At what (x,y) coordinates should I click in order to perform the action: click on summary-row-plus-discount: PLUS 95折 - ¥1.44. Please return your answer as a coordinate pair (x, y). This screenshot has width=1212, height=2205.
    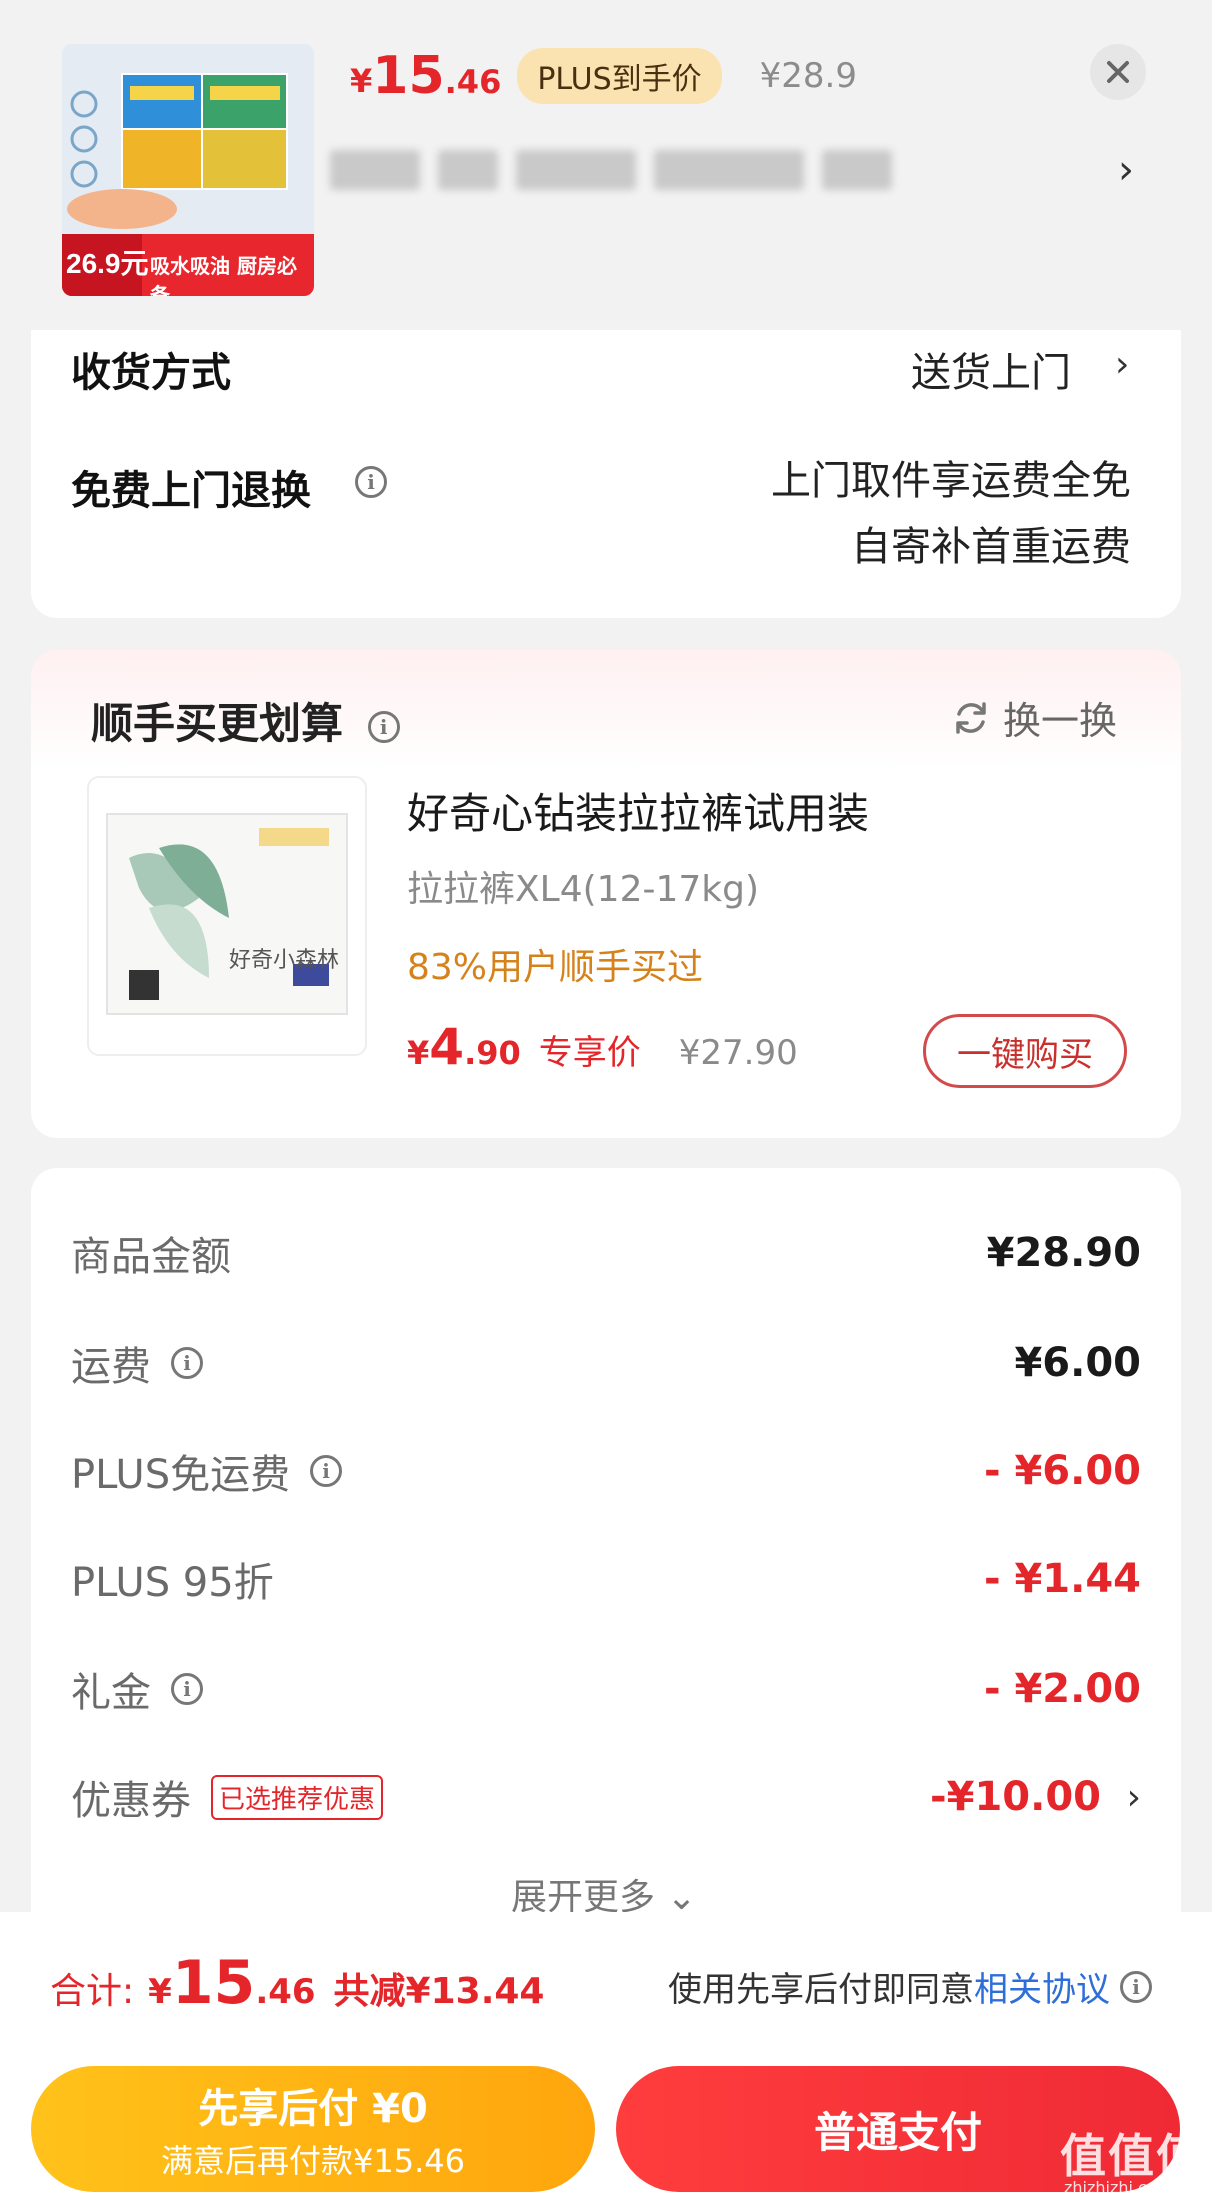
    Looking at the image, I should click on (606, 1579).